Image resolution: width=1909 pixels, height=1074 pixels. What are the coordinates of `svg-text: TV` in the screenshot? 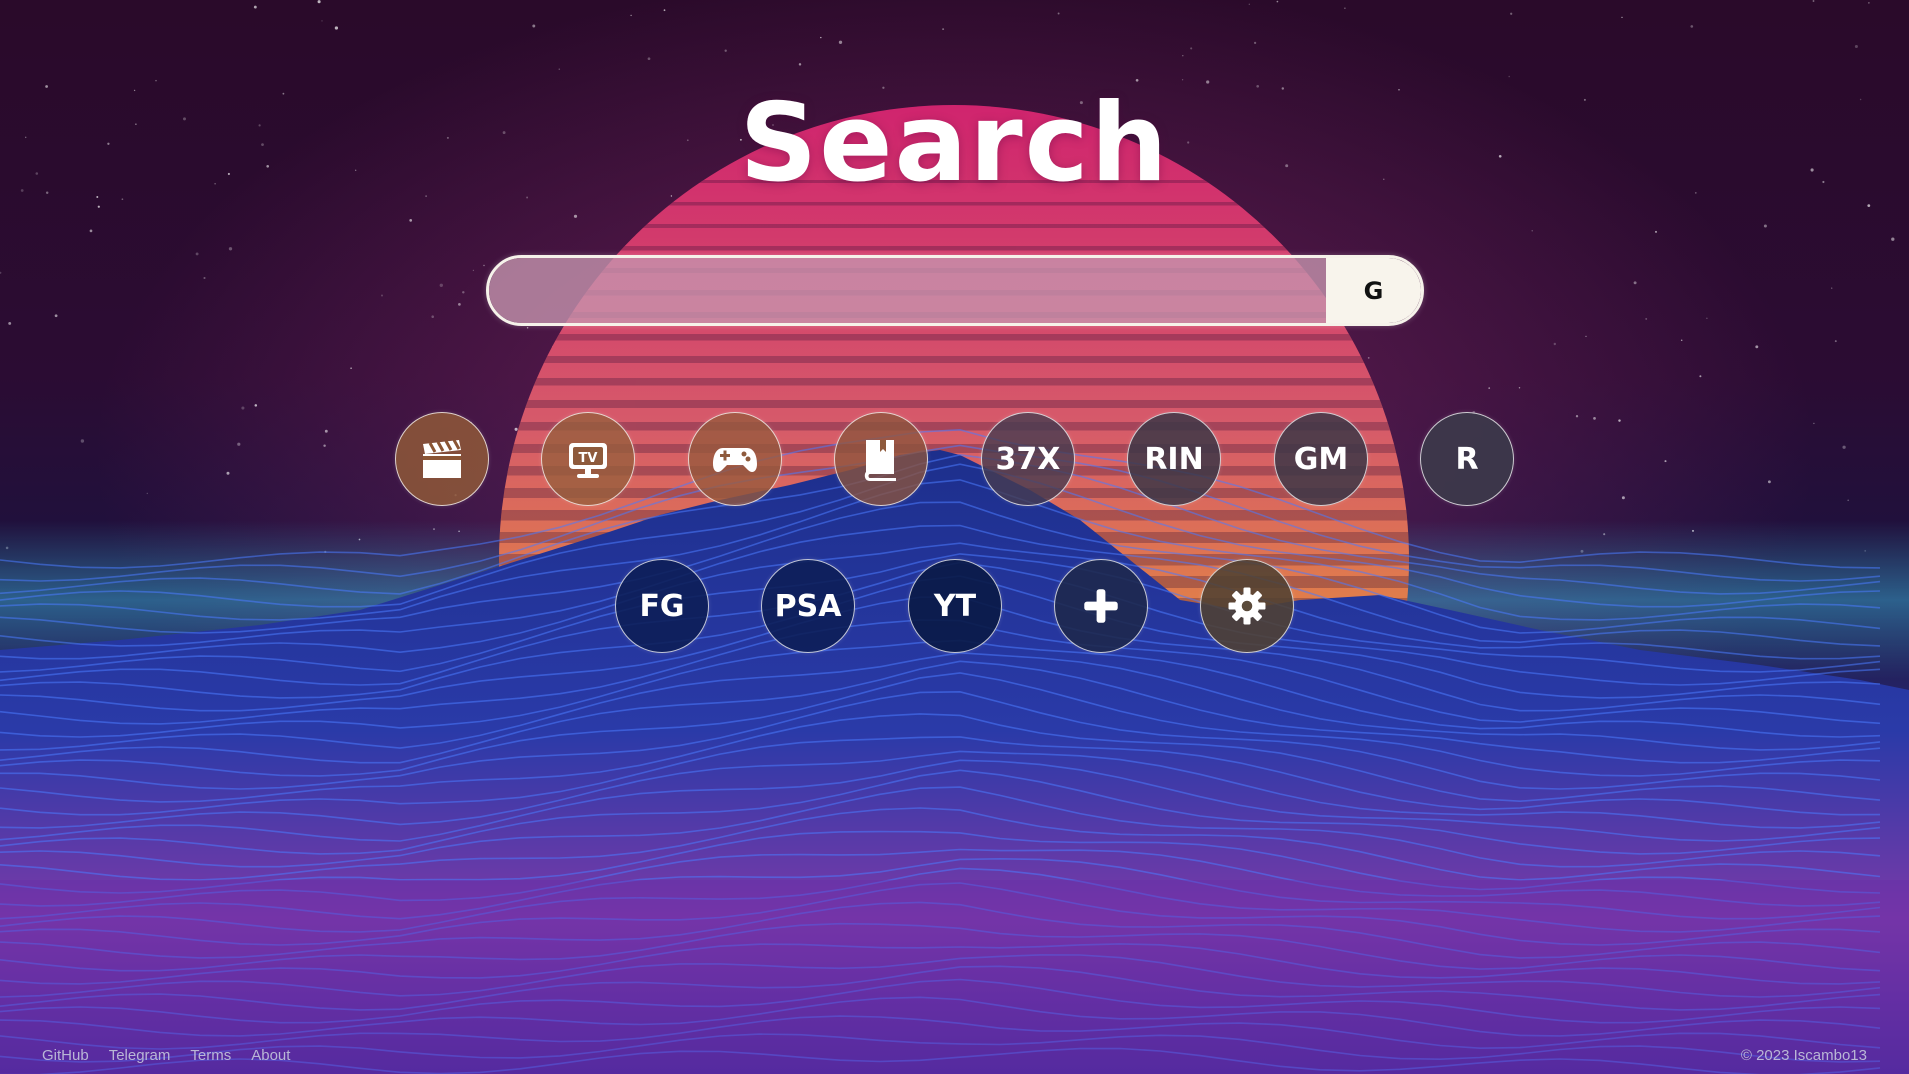 It's located at (588, 458).